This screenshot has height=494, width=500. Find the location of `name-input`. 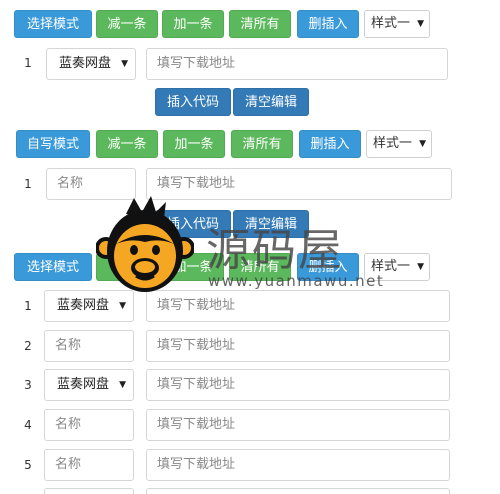

name-input is located at coordinates (89, 491).